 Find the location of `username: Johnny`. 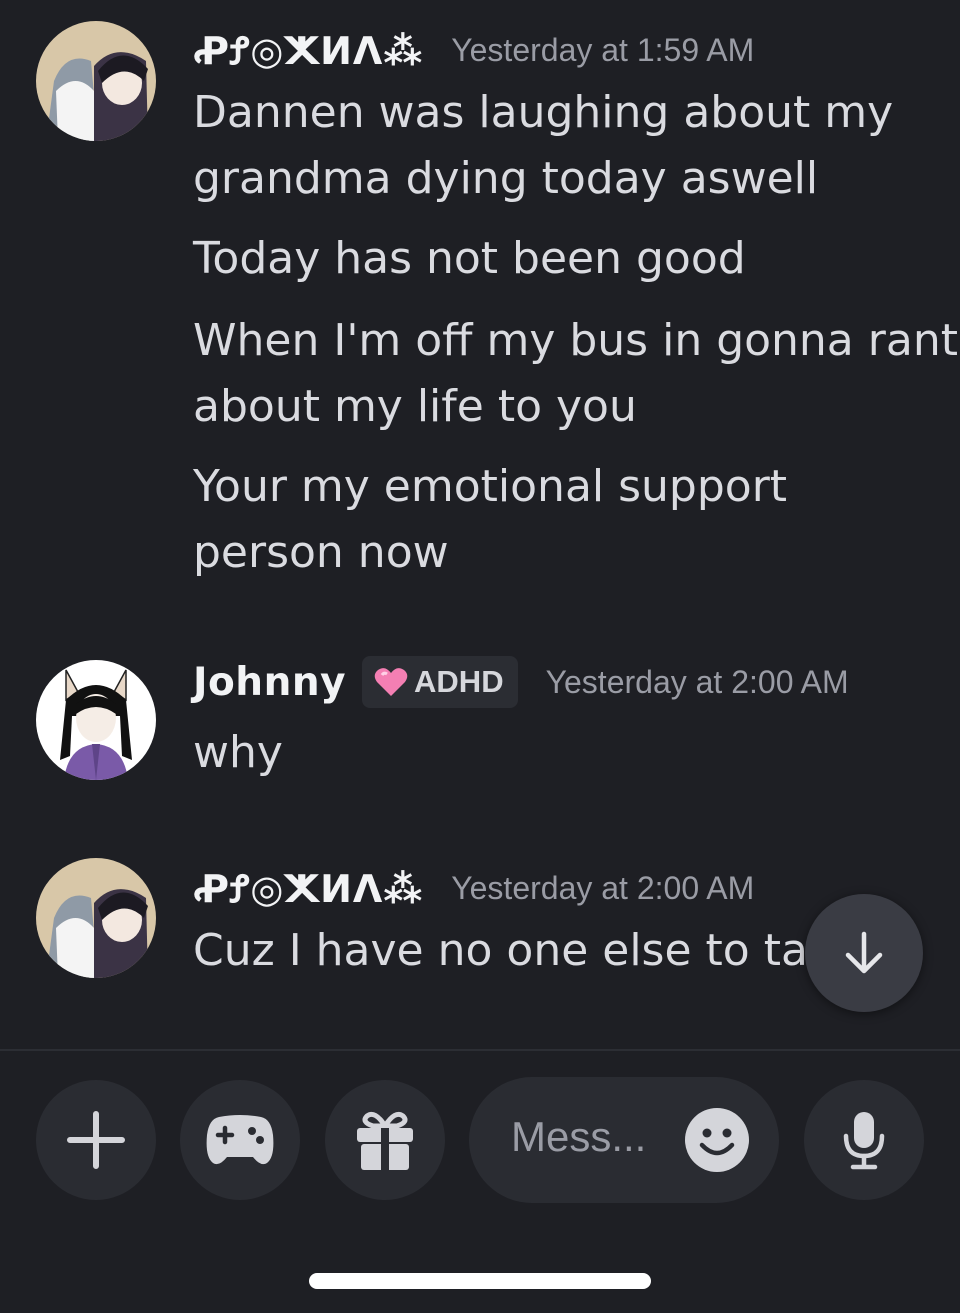

username: Johnny is located at coordinates (269, 682).